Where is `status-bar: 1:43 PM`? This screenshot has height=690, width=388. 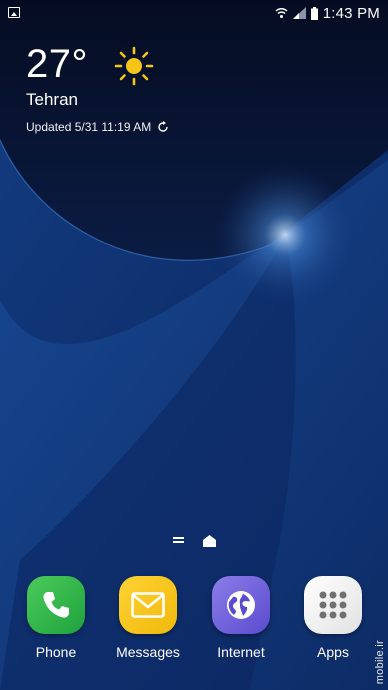
status-bar: 1:43 PM is located at coordinates (194, 13).